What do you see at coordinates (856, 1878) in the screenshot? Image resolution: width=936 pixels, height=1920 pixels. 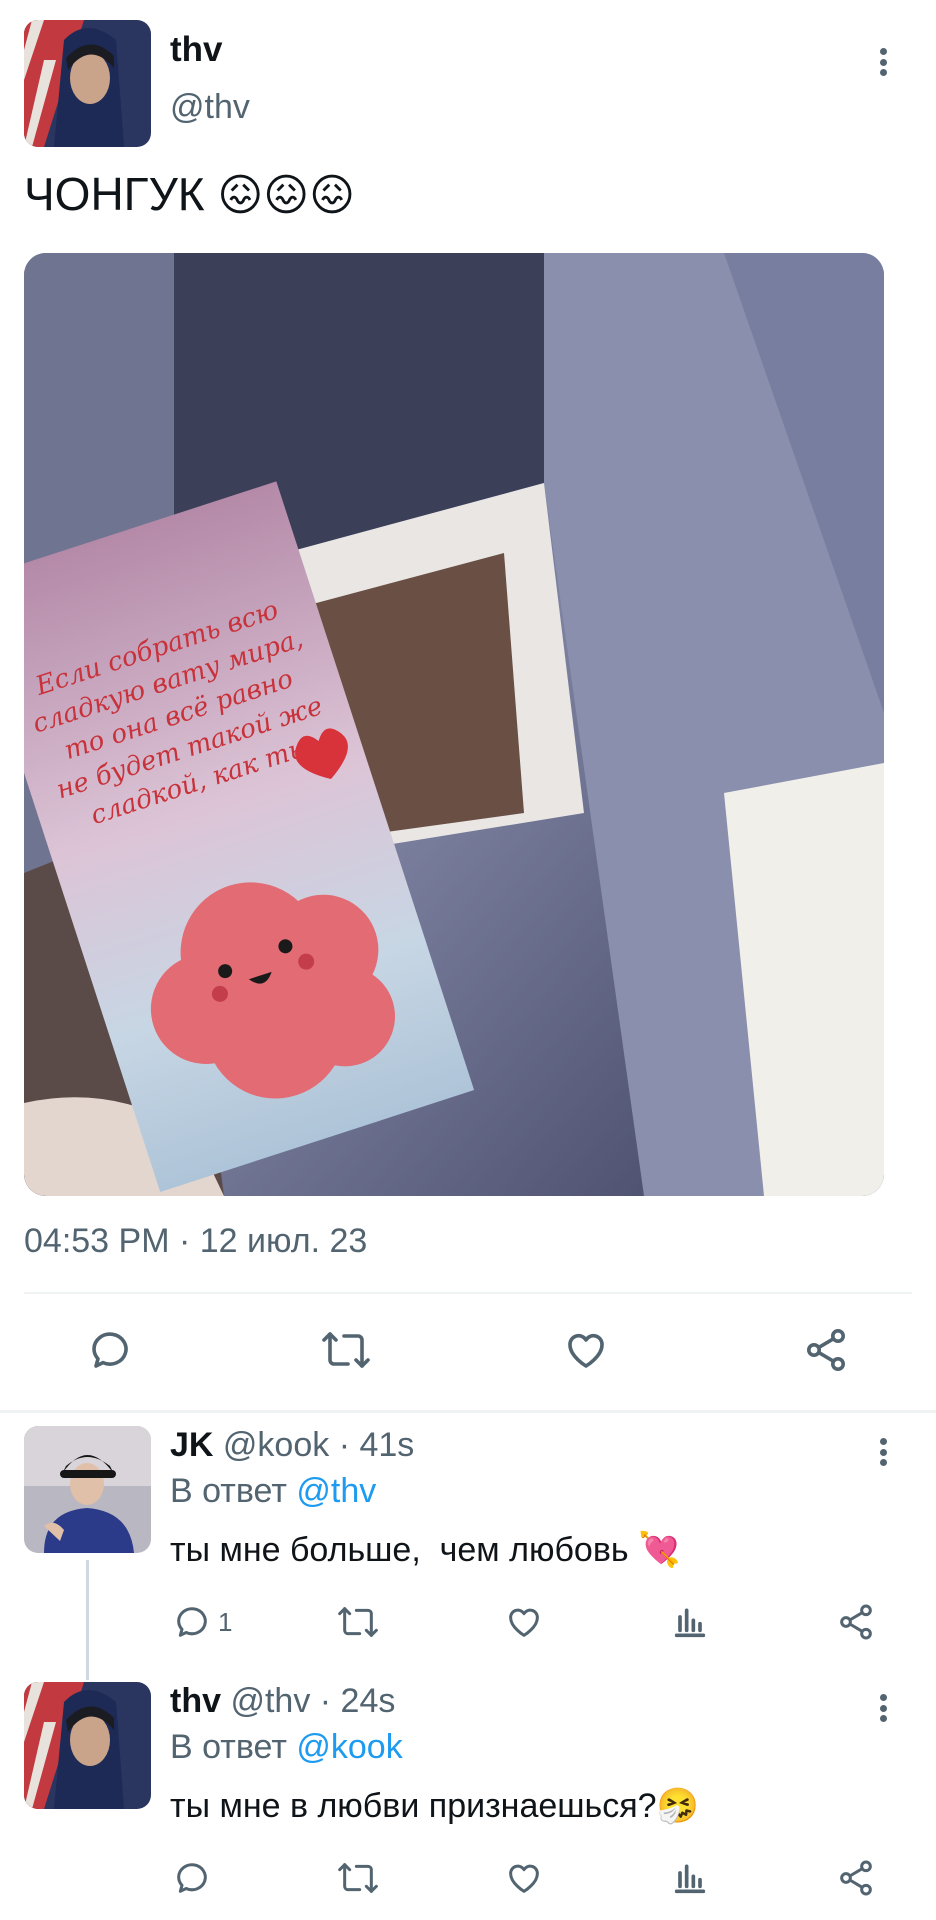 I see `reply-2-share-icon` at bounding box center [856, 1878].